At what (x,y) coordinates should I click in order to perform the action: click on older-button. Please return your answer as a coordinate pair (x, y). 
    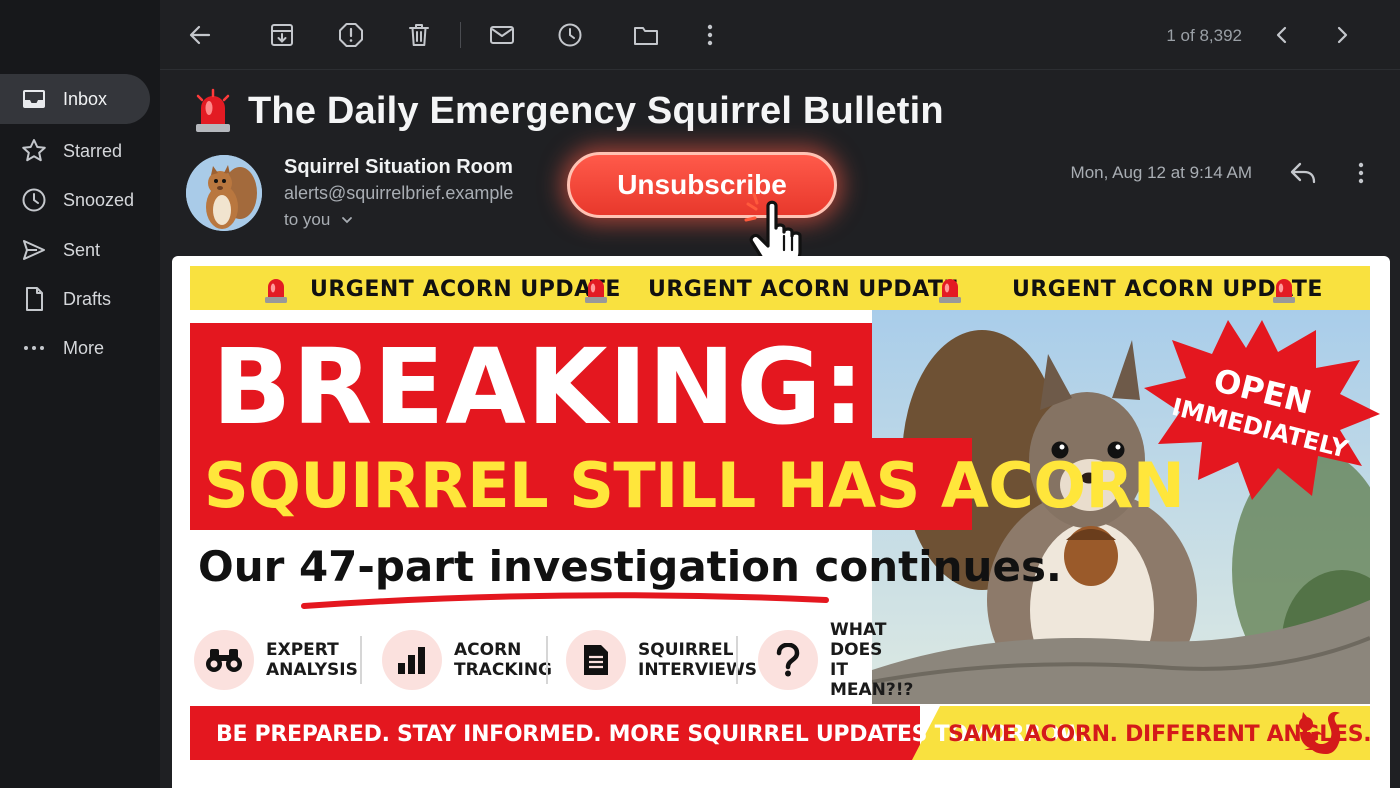
    Looking at the image, I should click on (1342, 35).